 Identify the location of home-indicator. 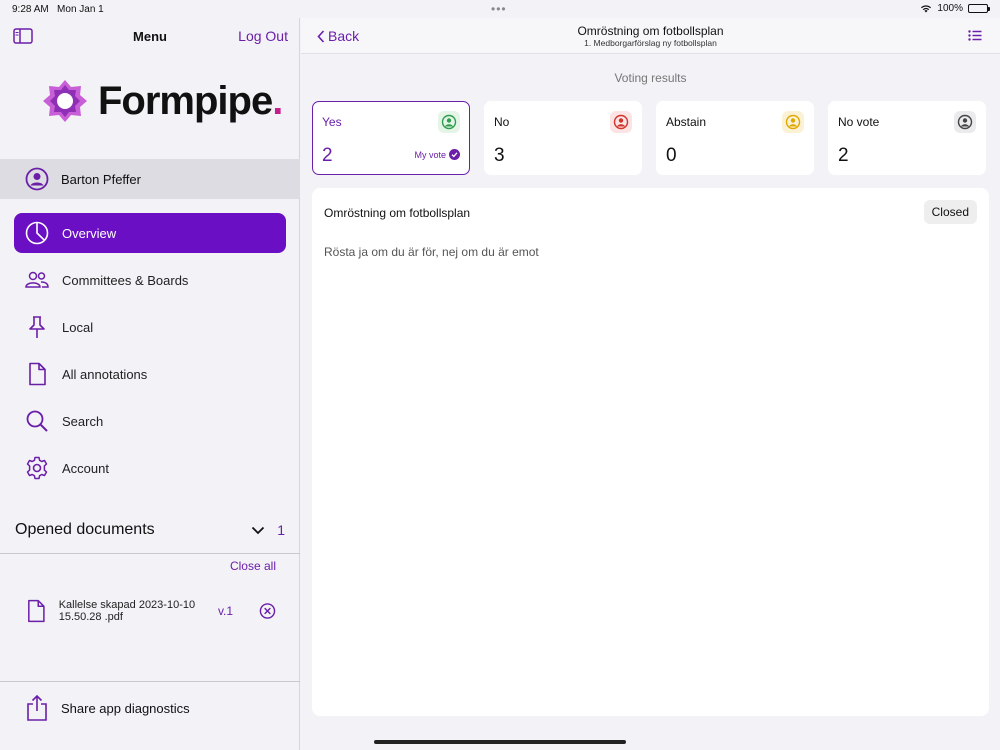
(500, 742).